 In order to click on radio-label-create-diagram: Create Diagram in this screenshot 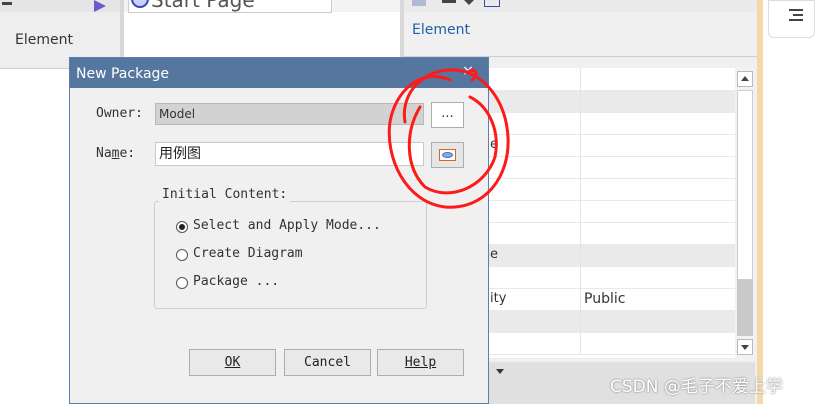, I will do `click(248, 253)`.